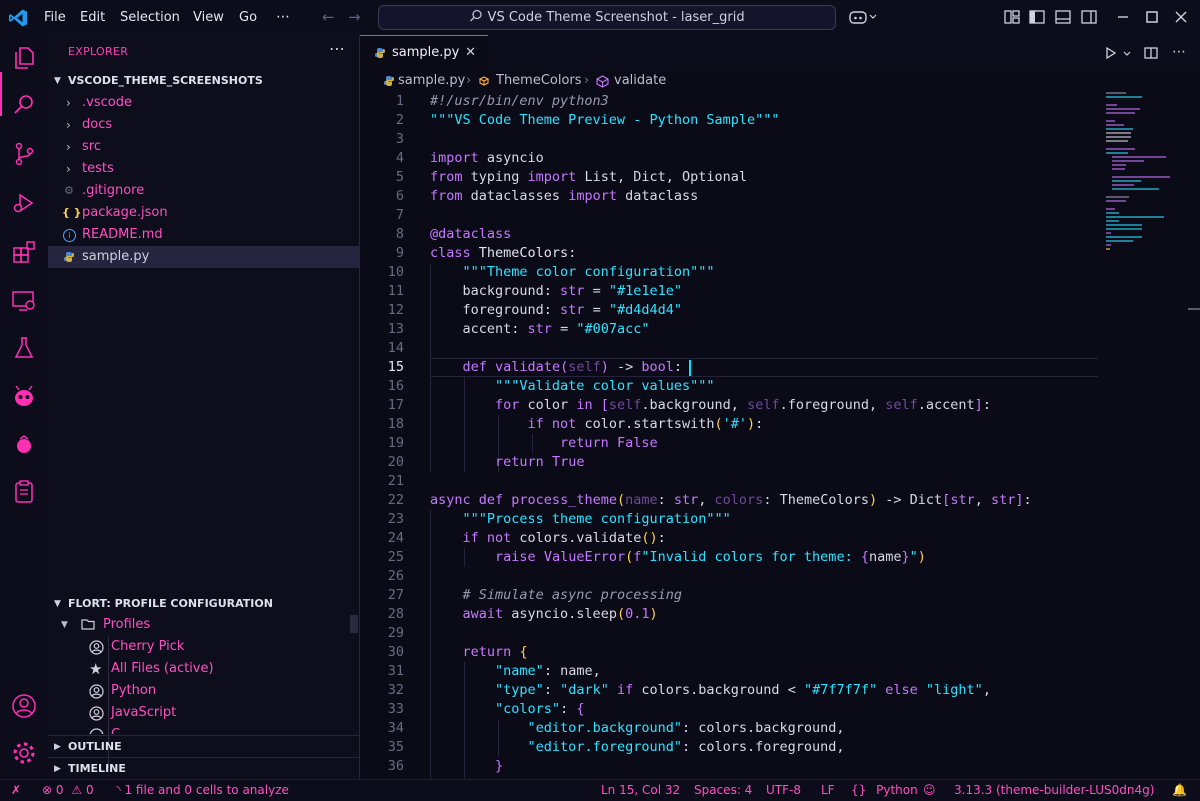 Image resolution: width=1200 pixels, height=801 pixels. I want to click on file-package-json: { } package.json, so click(203, 213).